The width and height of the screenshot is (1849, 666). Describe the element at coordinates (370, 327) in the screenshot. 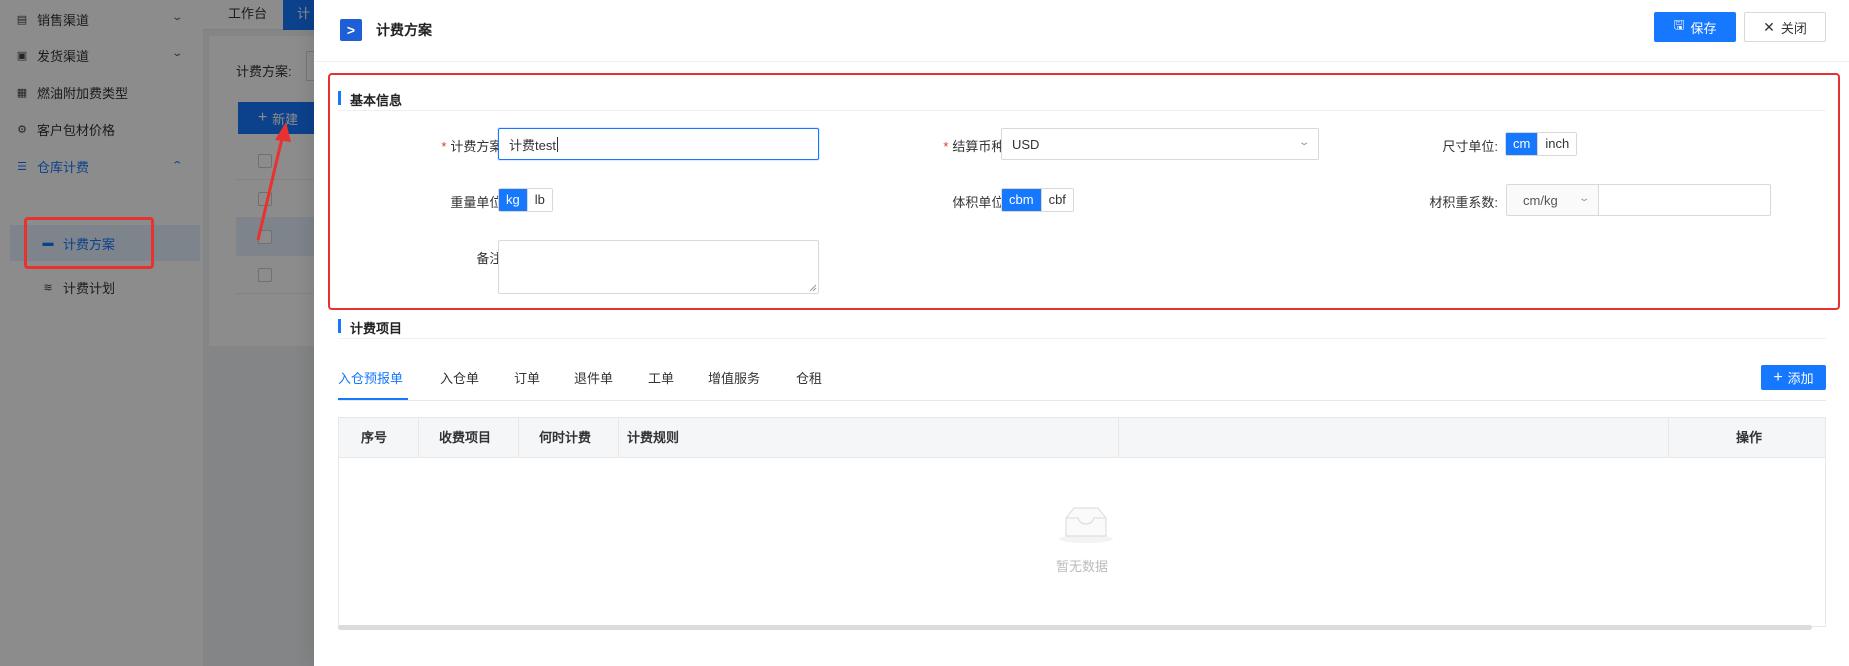

I see `section-title-billing-items: 计费项目` at that location.